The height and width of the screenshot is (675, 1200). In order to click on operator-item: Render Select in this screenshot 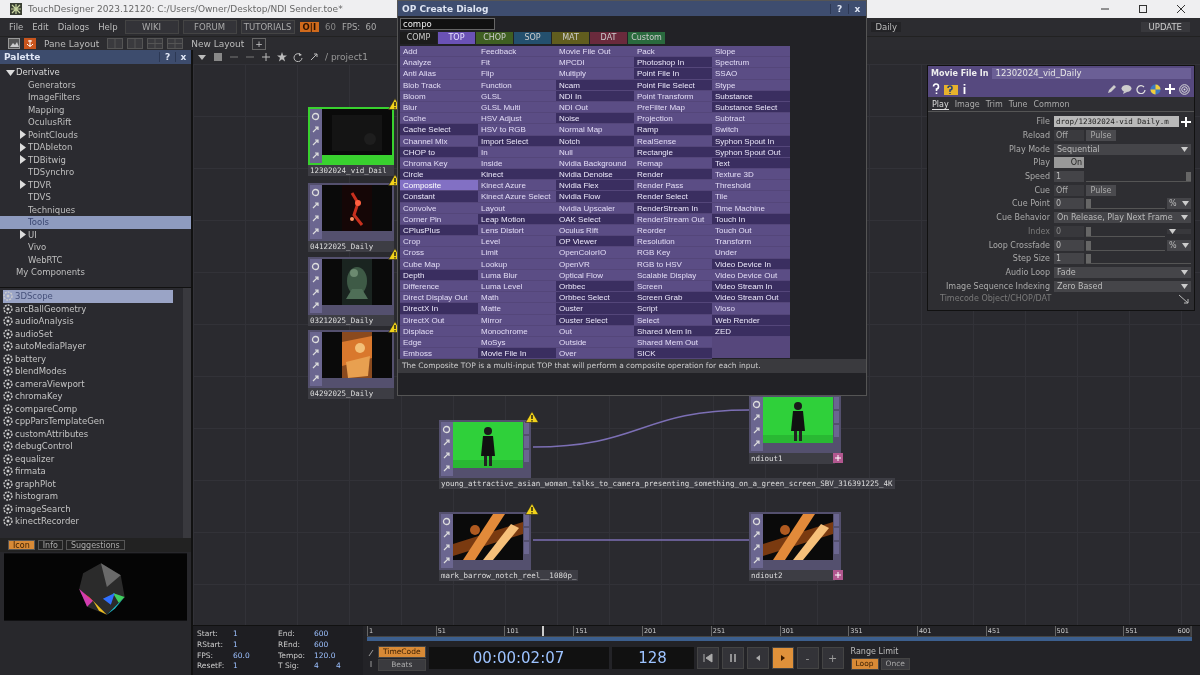, I will do `click(673, 197)`.